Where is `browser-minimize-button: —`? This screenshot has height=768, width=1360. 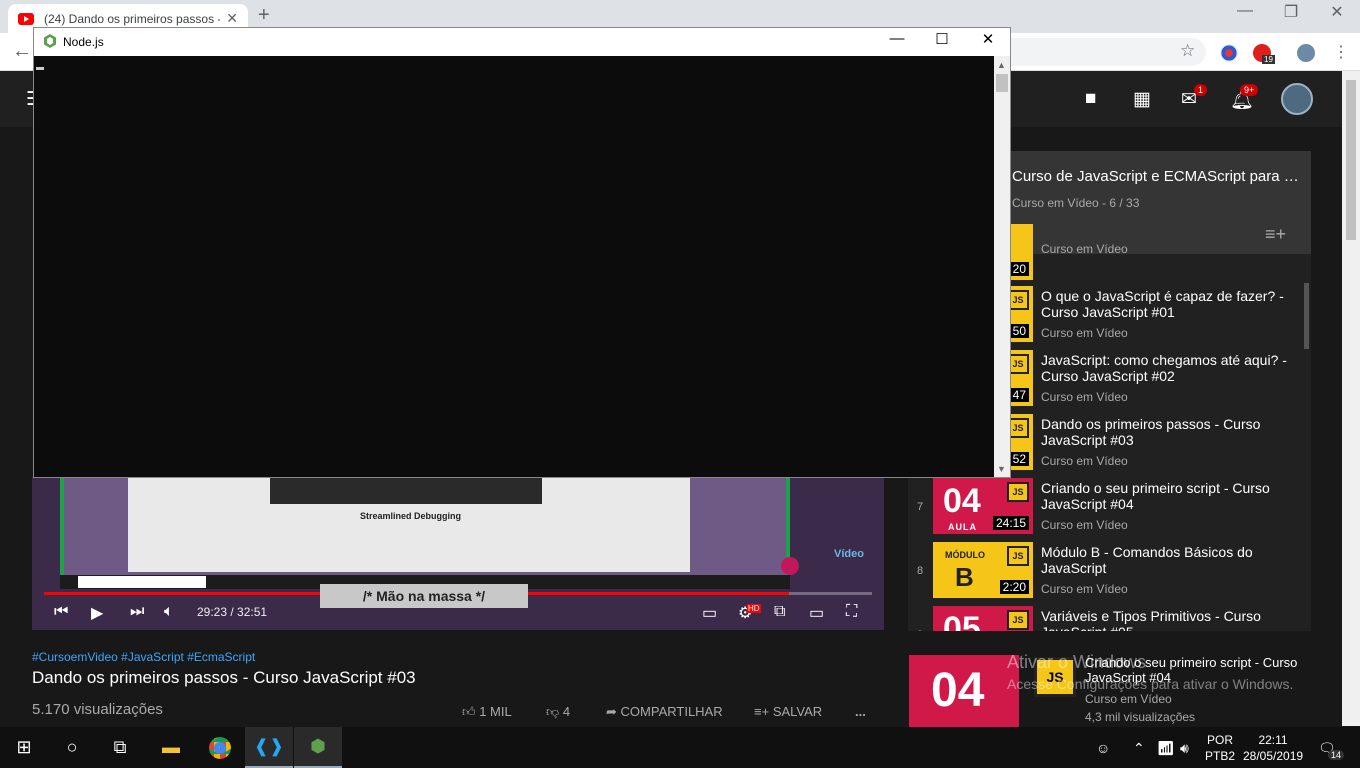 browser-minimize-button: — is located at coordinates (1245, 11).